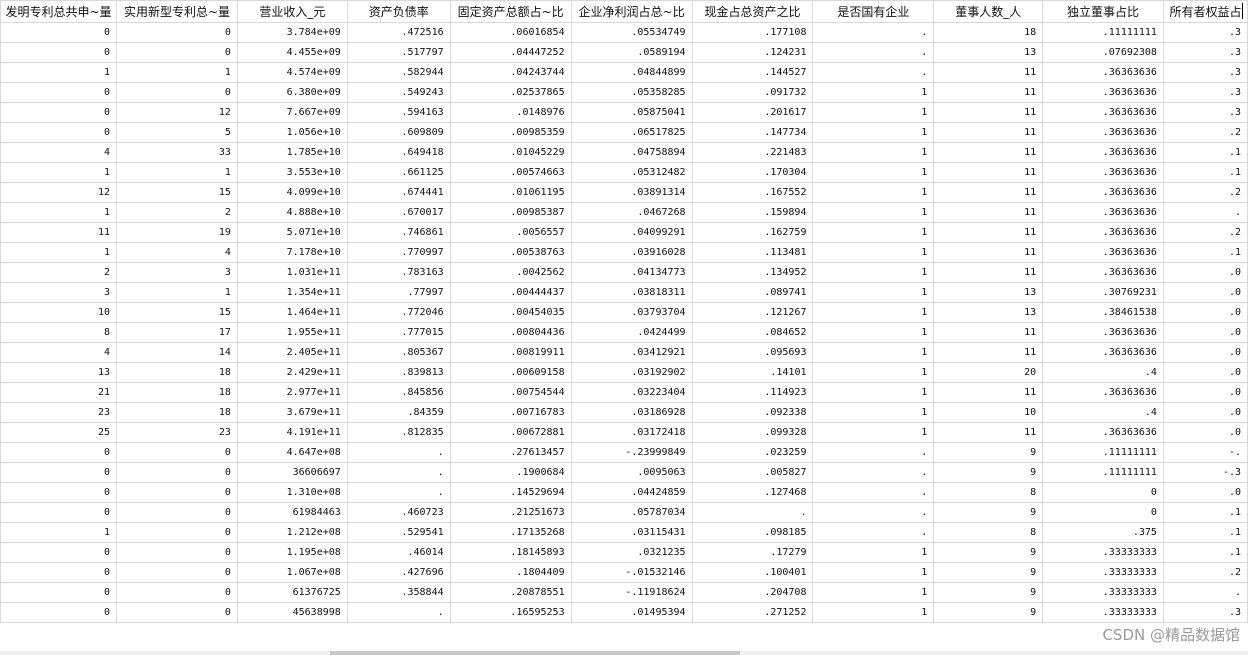  I want to click on table-cell: .770997, so click(398, 252).